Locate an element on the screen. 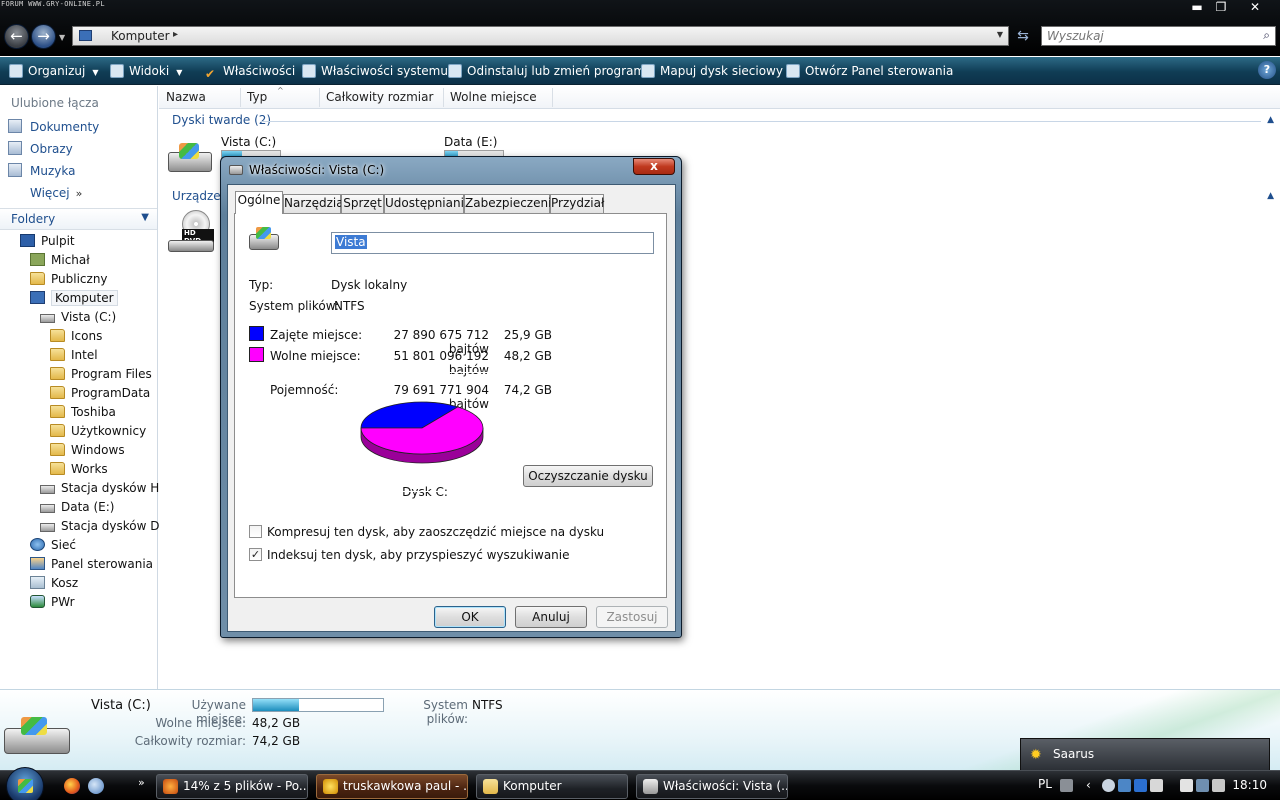  organize-button: Organizuj ▼ is located at coordinates (53, 71).